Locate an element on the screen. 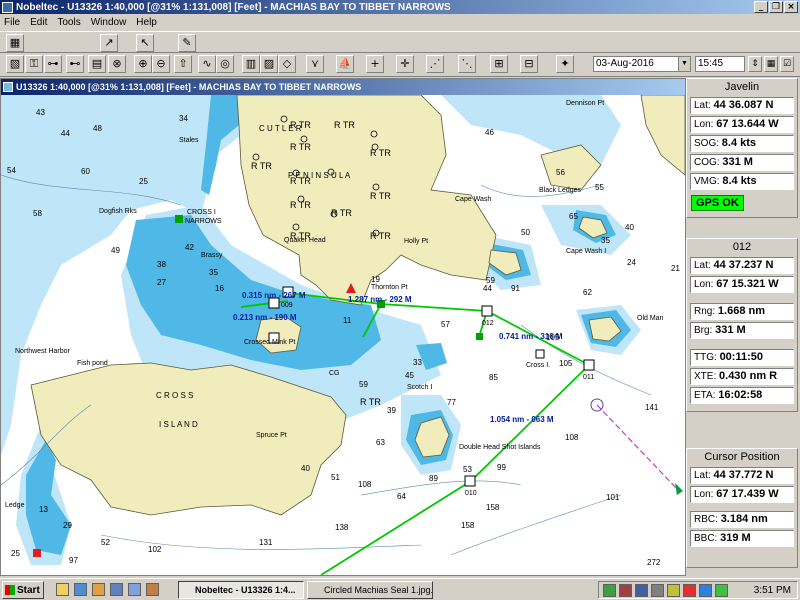 The image size is (800, 600). sounding: 105 is located at coordinates (553, 337).